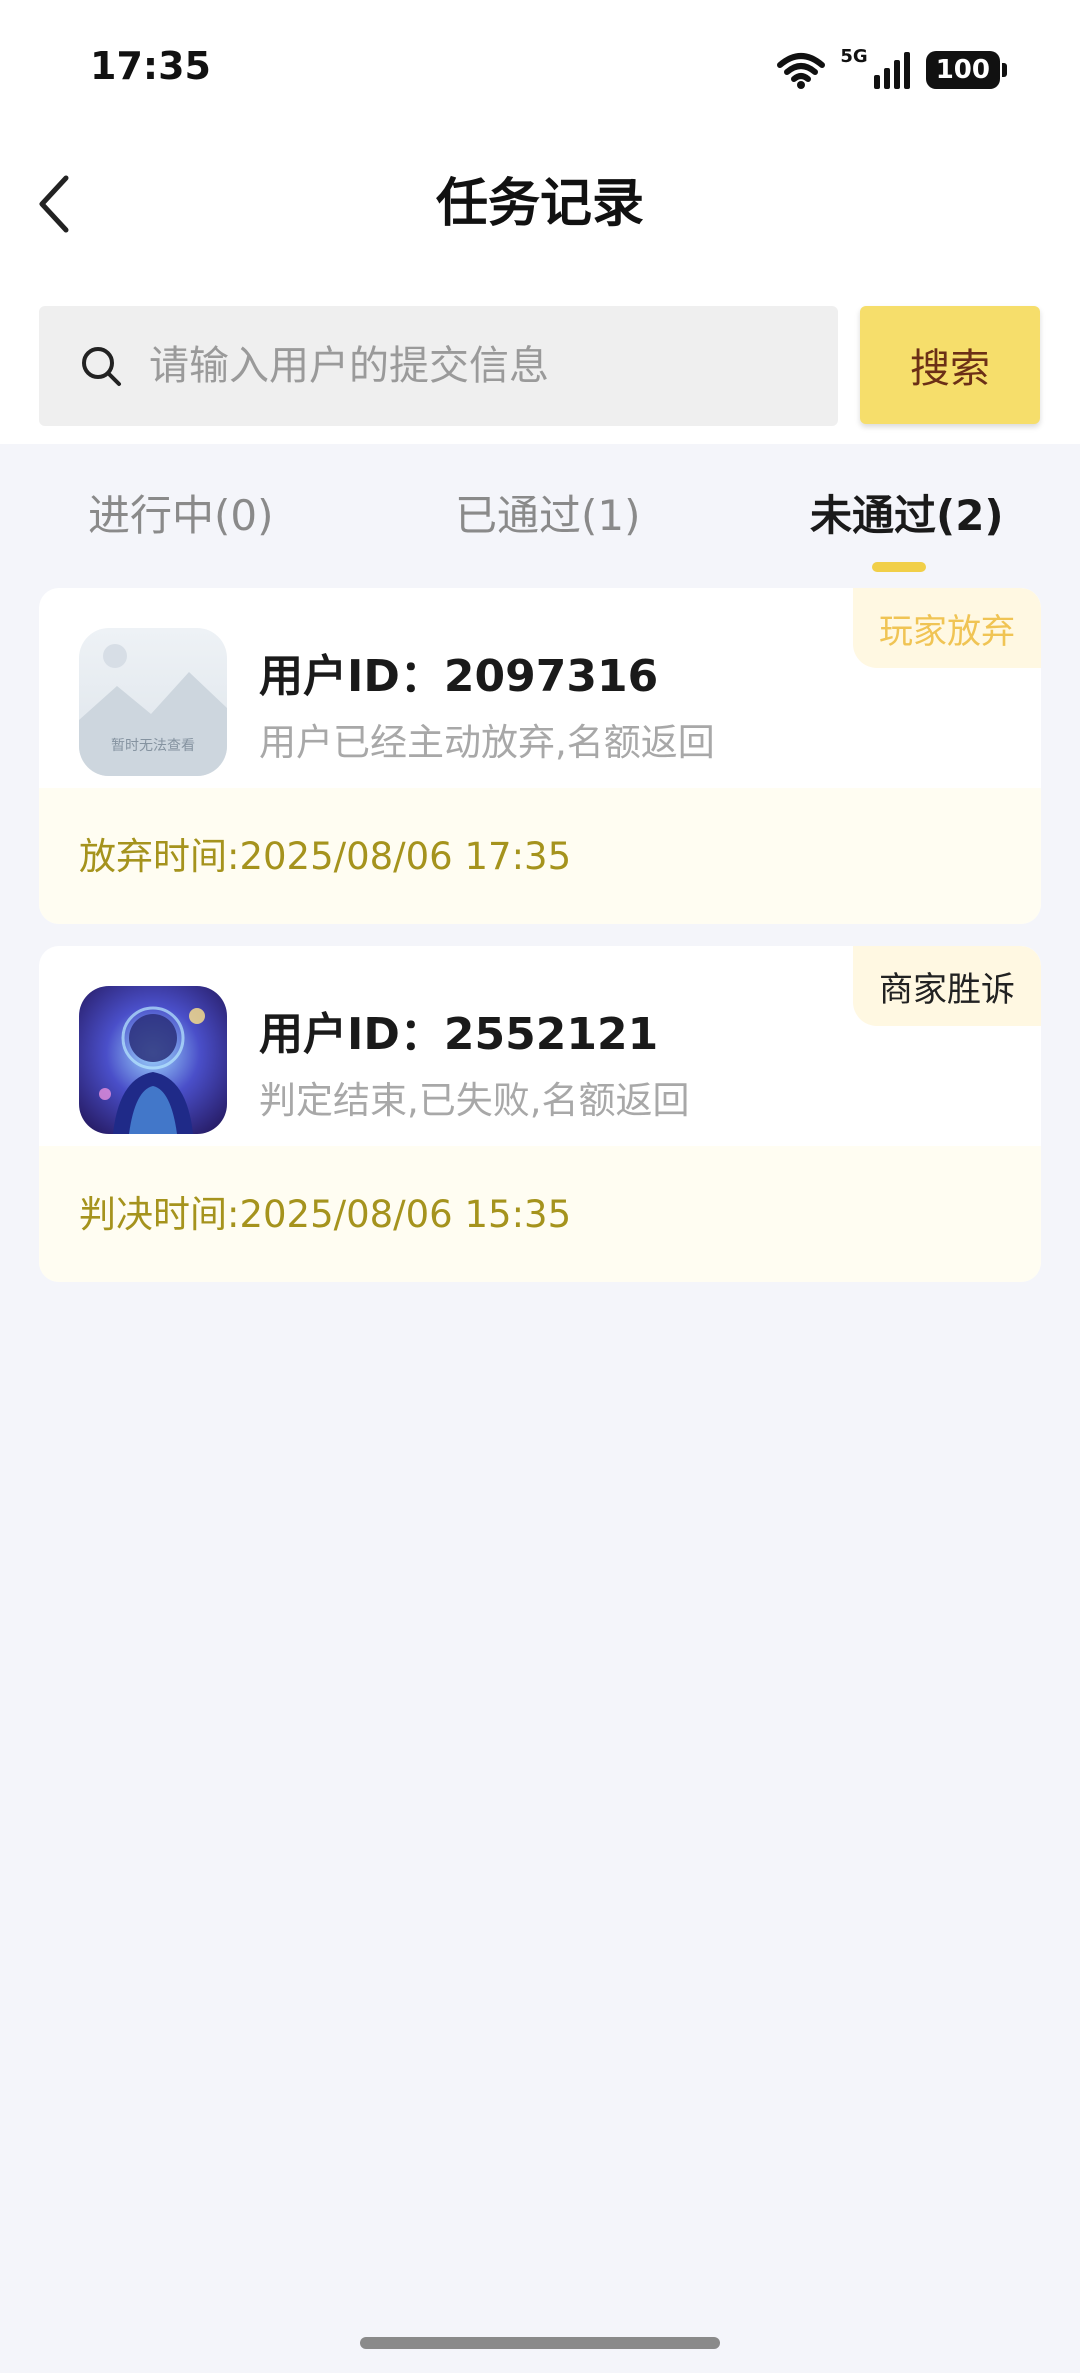  I want to click on search-button: 搜索, so click(950, 365).